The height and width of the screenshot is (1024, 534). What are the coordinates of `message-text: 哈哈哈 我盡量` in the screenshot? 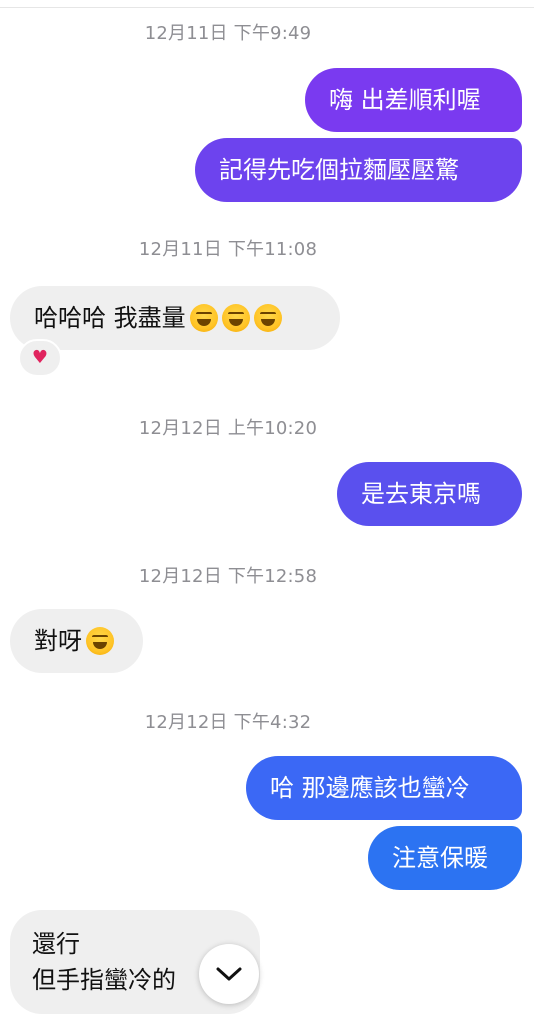 It's located at (110, 318).